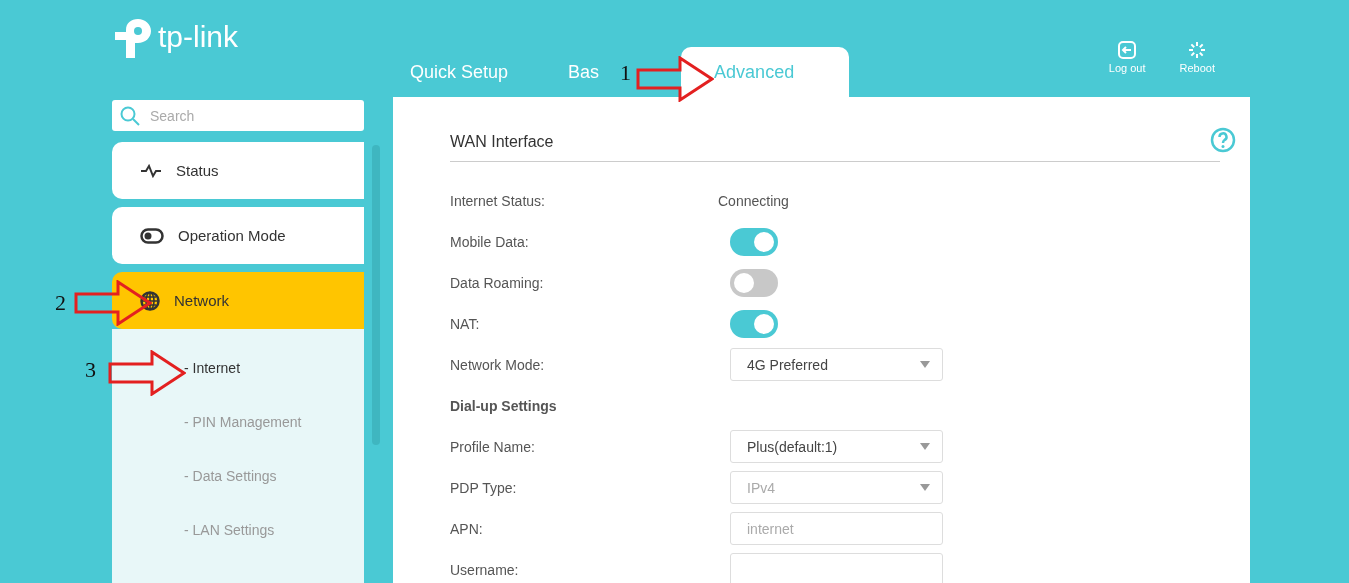 This screenshot has height=583, width=1349. I want to click on nav-tab: Advanced, so click(765, 72).